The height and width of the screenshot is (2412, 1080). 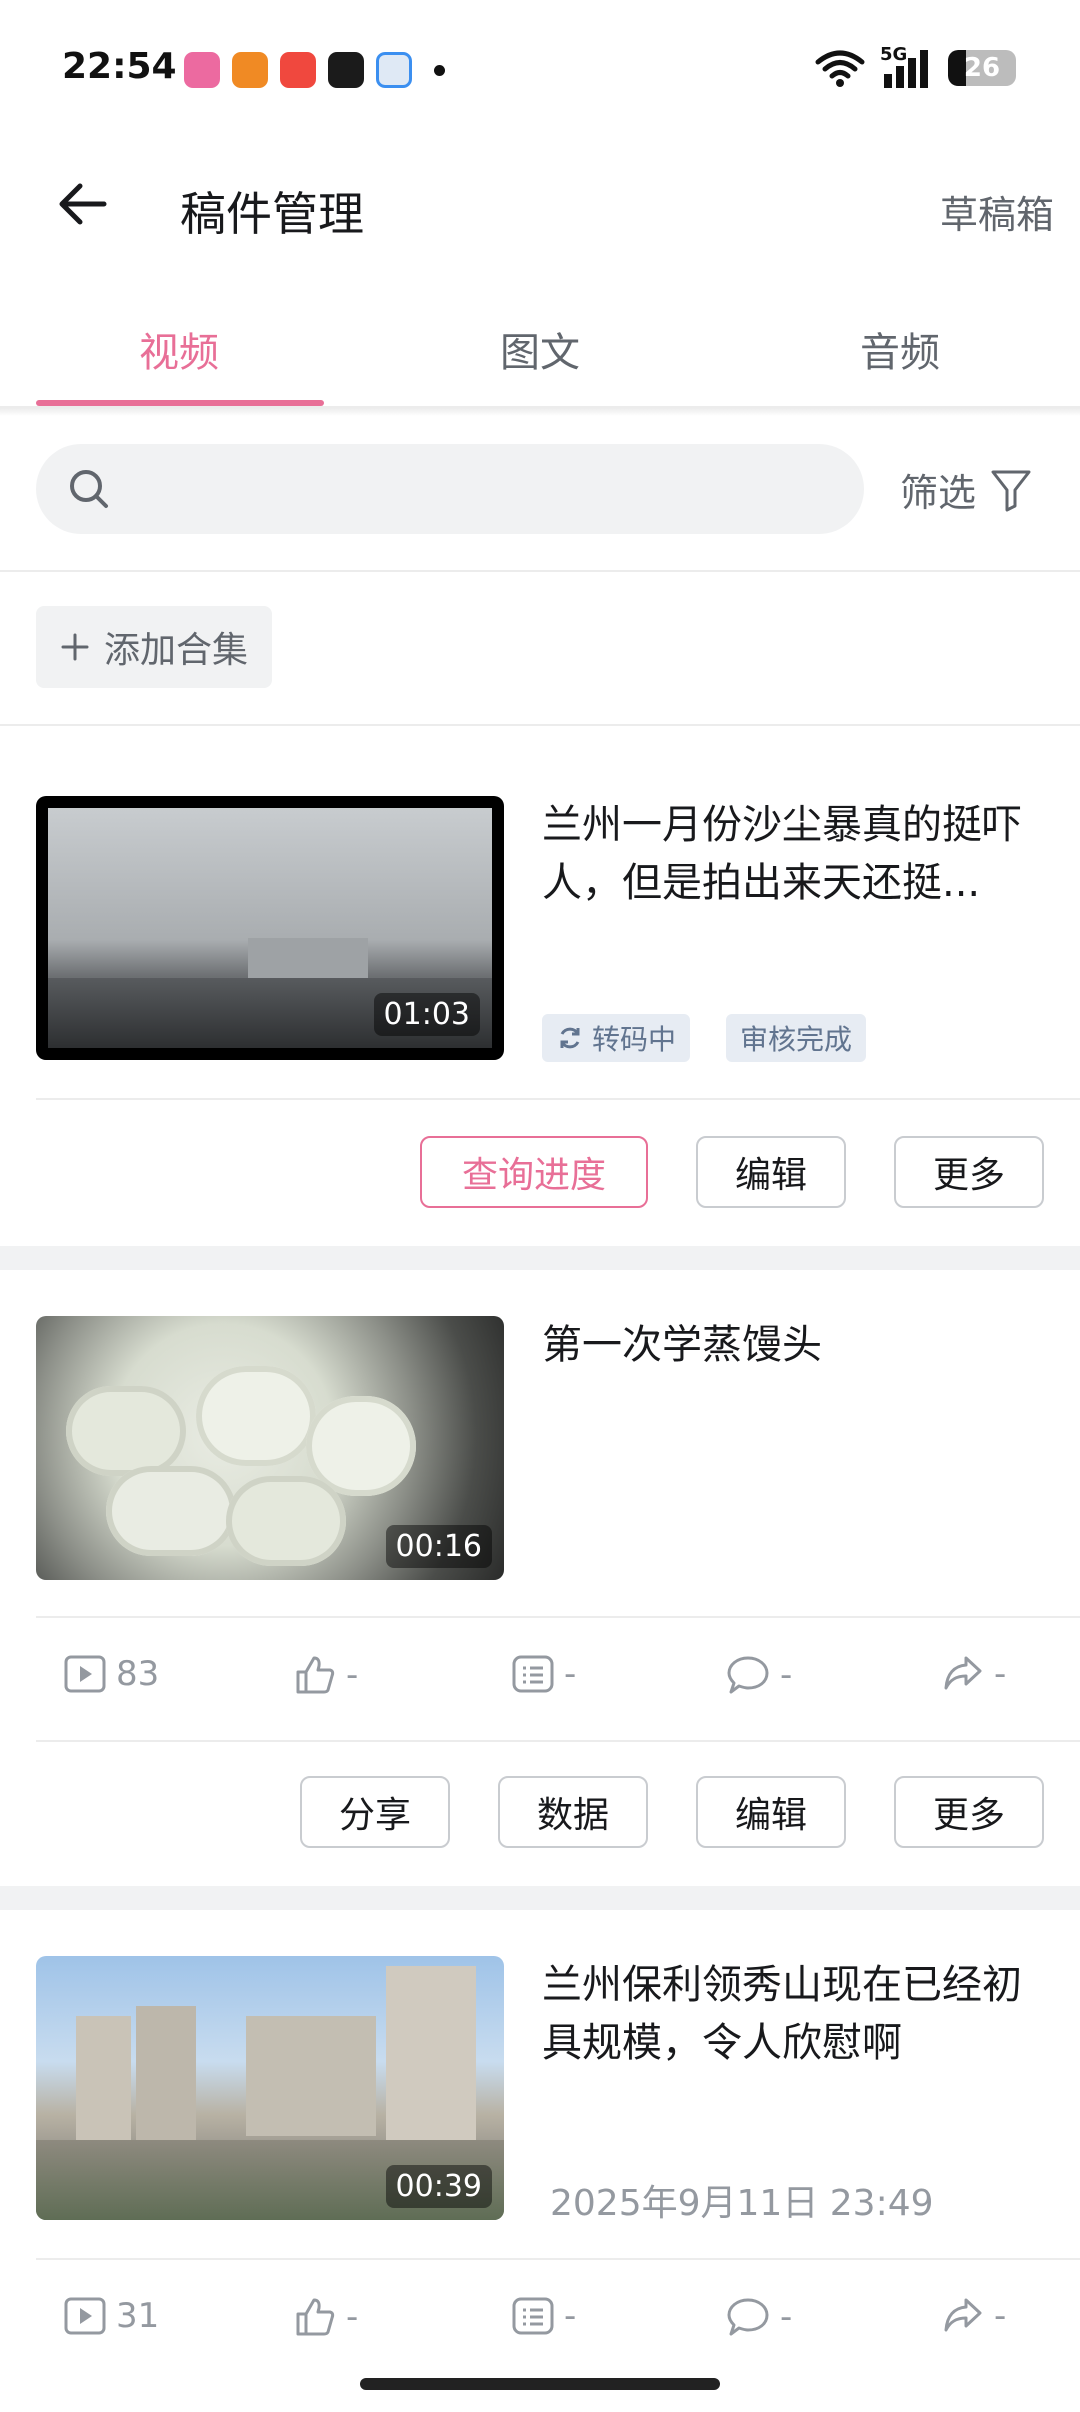 What do you see at coordinates (533, 1674) in the screenshot?
I see `danmaku-icon` at bounding box center [533, 1674].